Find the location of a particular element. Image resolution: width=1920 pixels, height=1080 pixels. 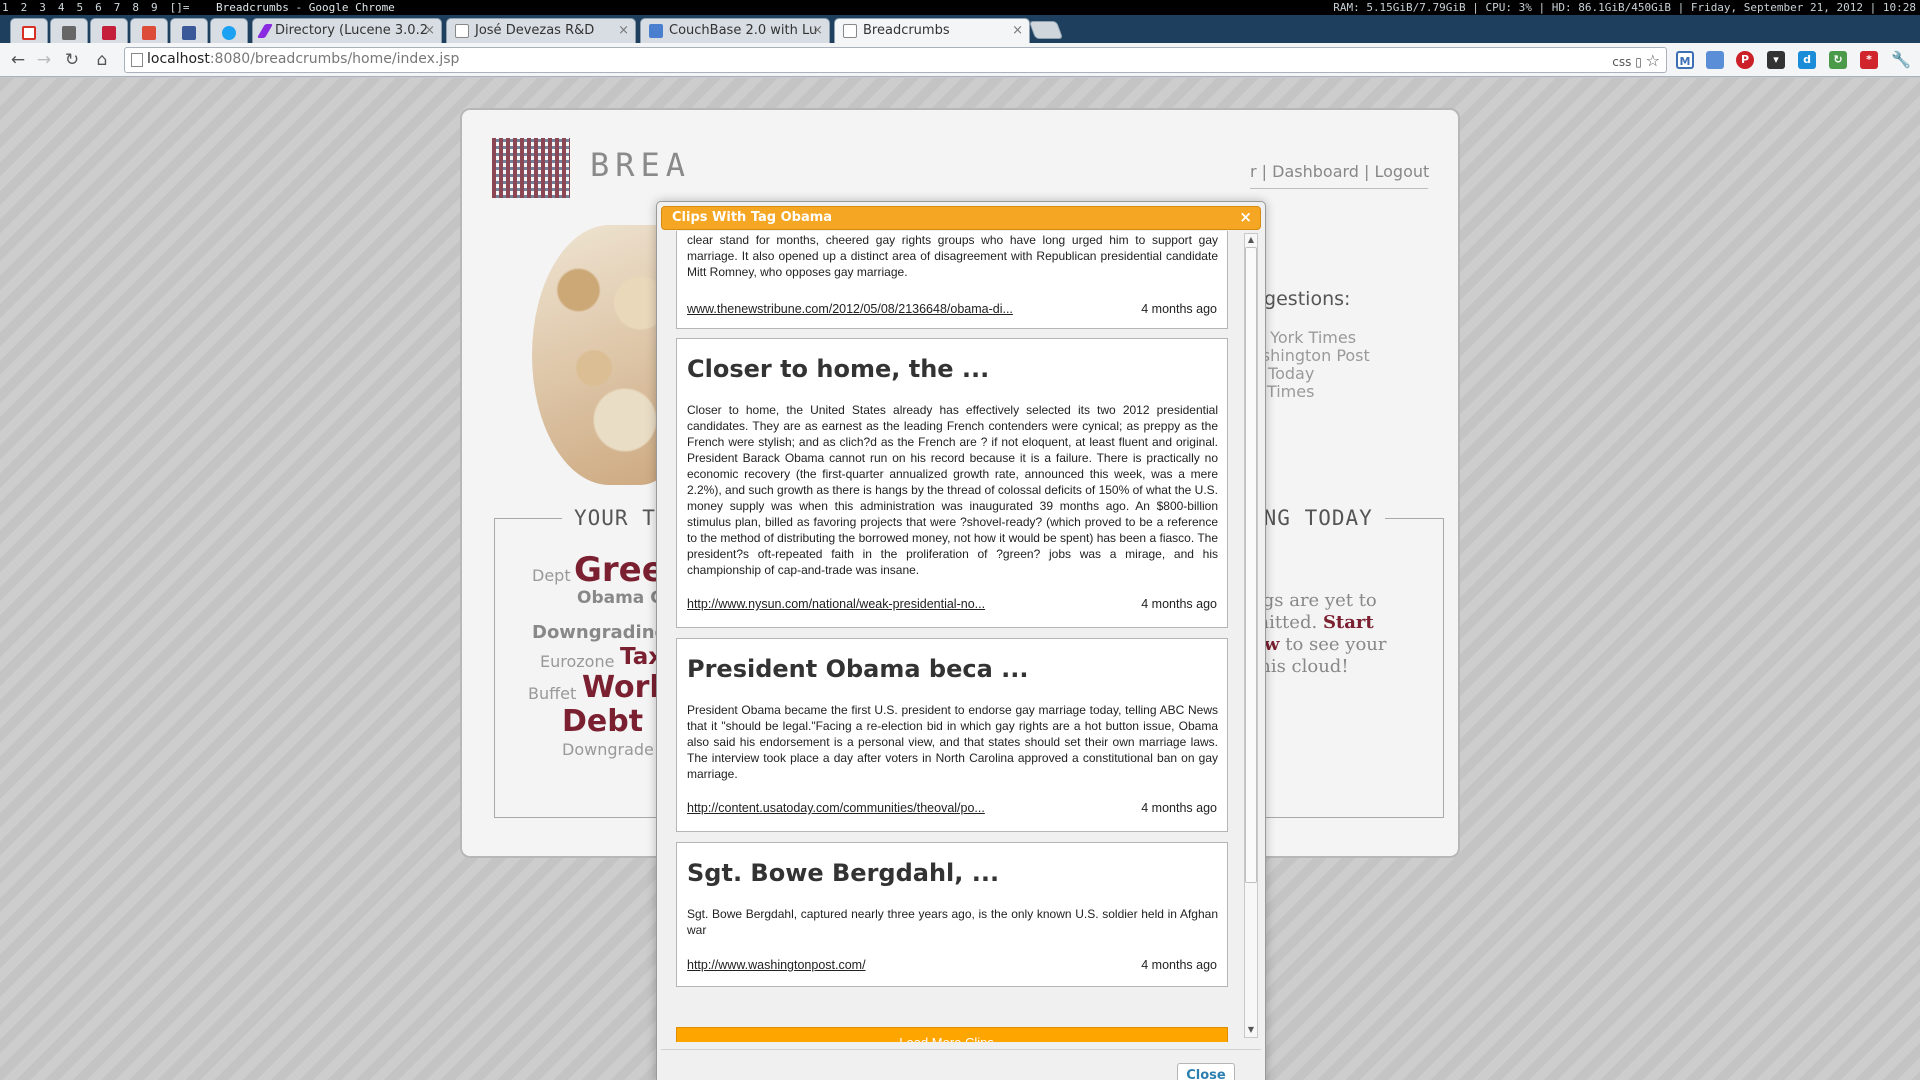

close-button: Close is located at coordinates (1206, 1071).